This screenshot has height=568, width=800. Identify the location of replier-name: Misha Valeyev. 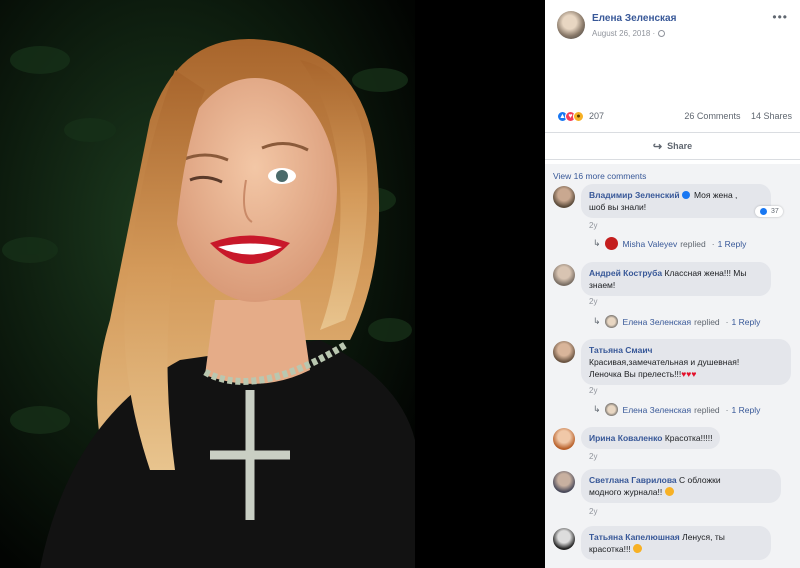
(650, 244).